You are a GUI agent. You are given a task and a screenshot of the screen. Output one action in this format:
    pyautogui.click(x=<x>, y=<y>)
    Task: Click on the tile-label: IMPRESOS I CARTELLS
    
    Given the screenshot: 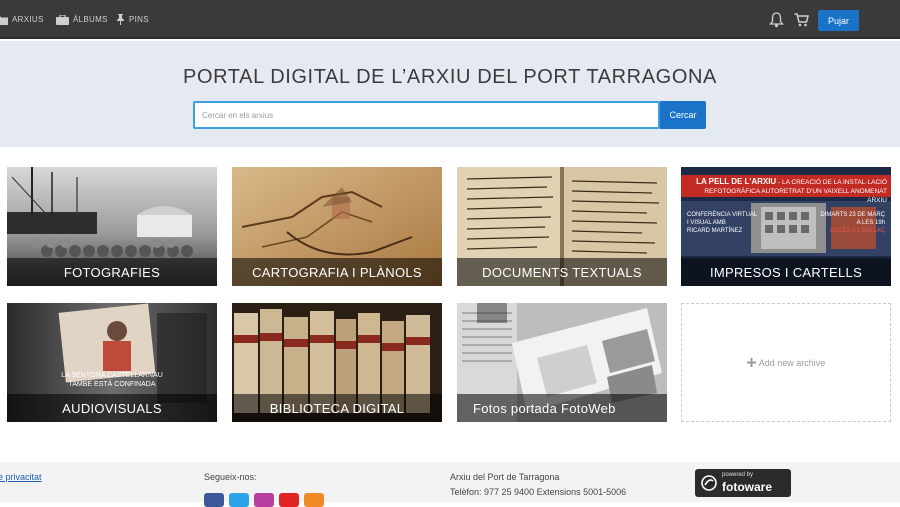 What is the action you would take?
    pyautogui.click(x=786, y=272)
    